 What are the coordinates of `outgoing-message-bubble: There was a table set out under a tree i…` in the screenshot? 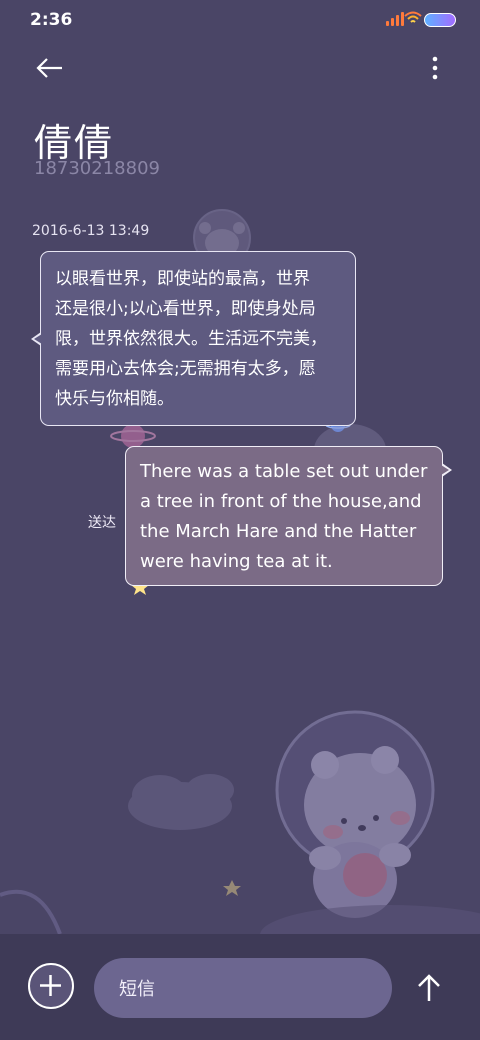 It's located at (284, 516).